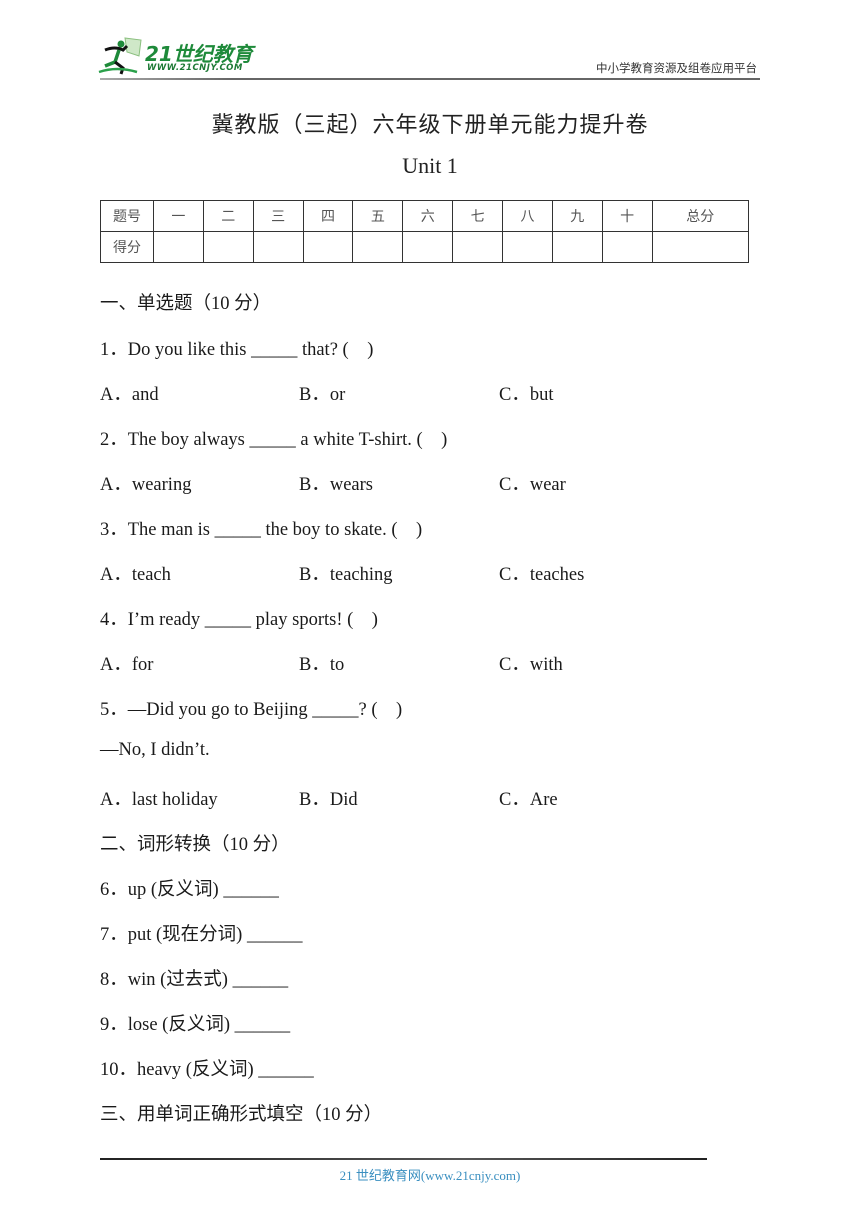  Describe the element at coordinates (261, 530) in the screenshot. I see `question-text: 3．The man is _____ the boy to skate. ( )` at that location.